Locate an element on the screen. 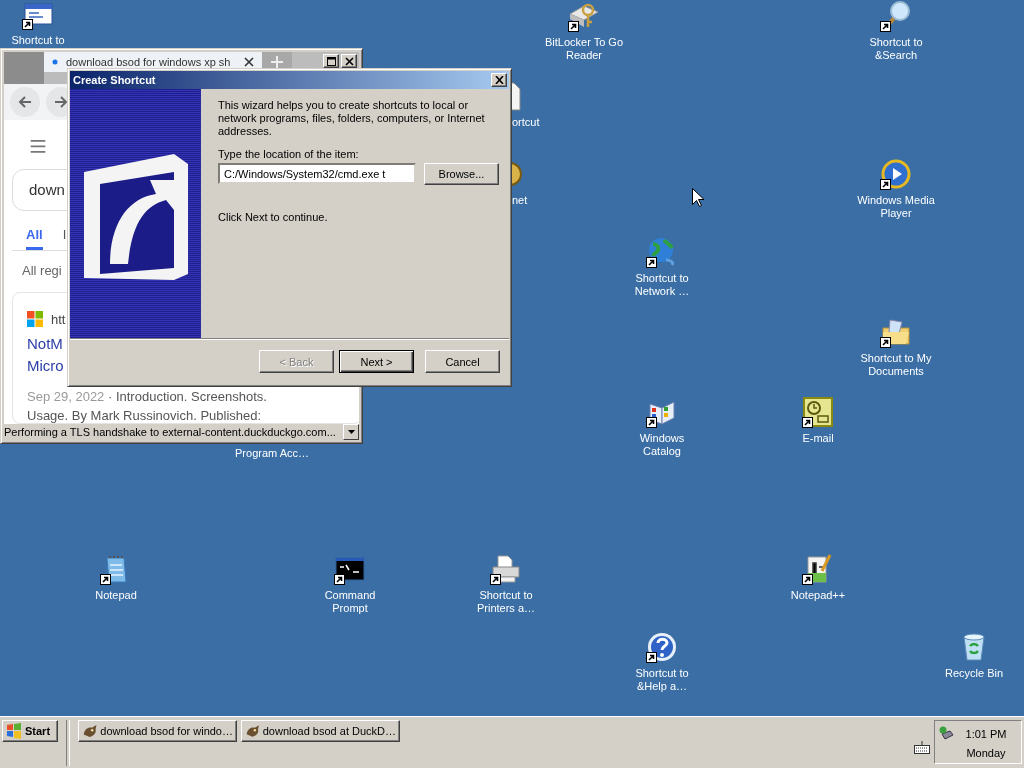 Image resolution: width=1024 pixels, height=768 pixels. field-label: Type the location of the item: is located at coordinates (288, 154).